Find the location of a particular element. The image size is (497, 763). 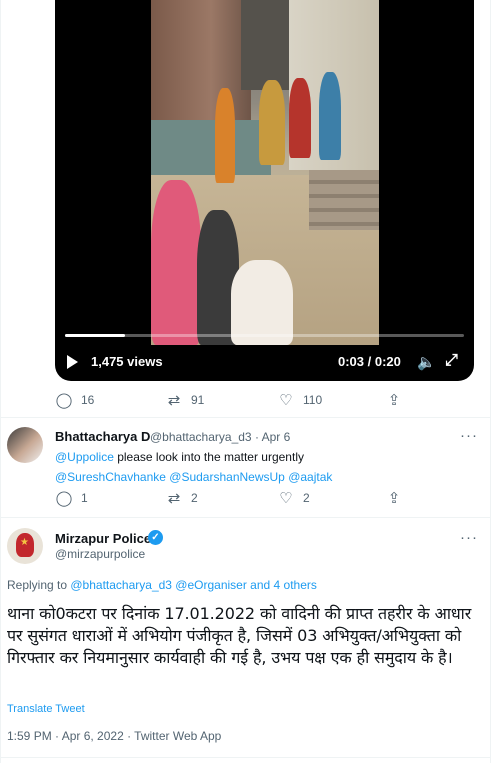

mention-link: @Uppolice is located at coordinates (84, 457).